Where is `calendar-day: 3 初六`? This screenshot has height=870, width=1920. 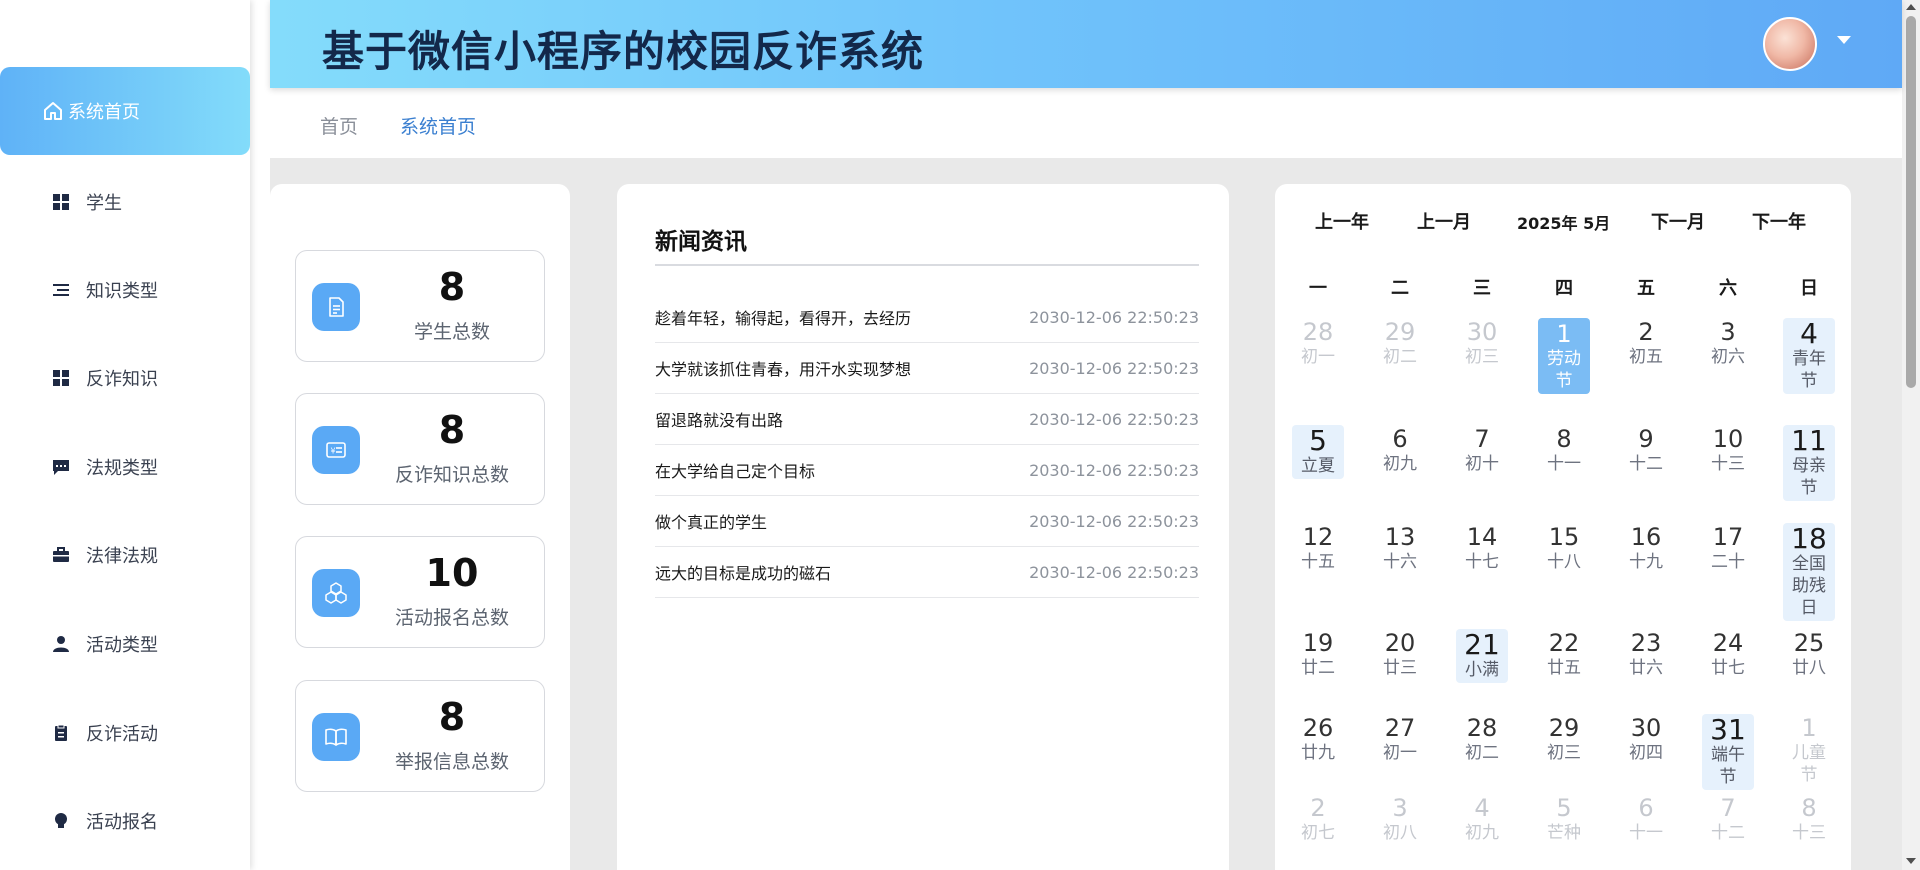
calendar-day: 3 初六 is located at coordinates (1728, 343).